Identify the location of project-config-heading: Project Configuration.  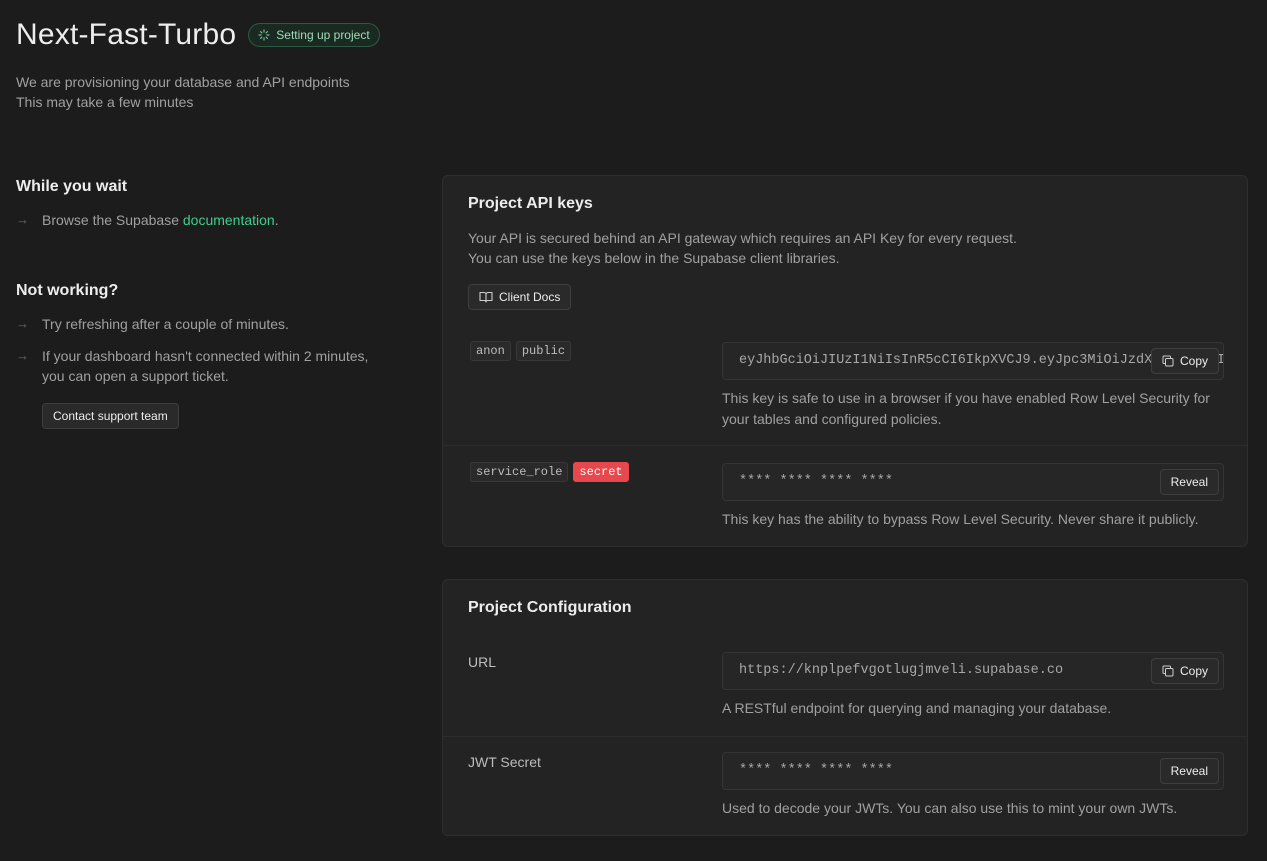
(550, 607).